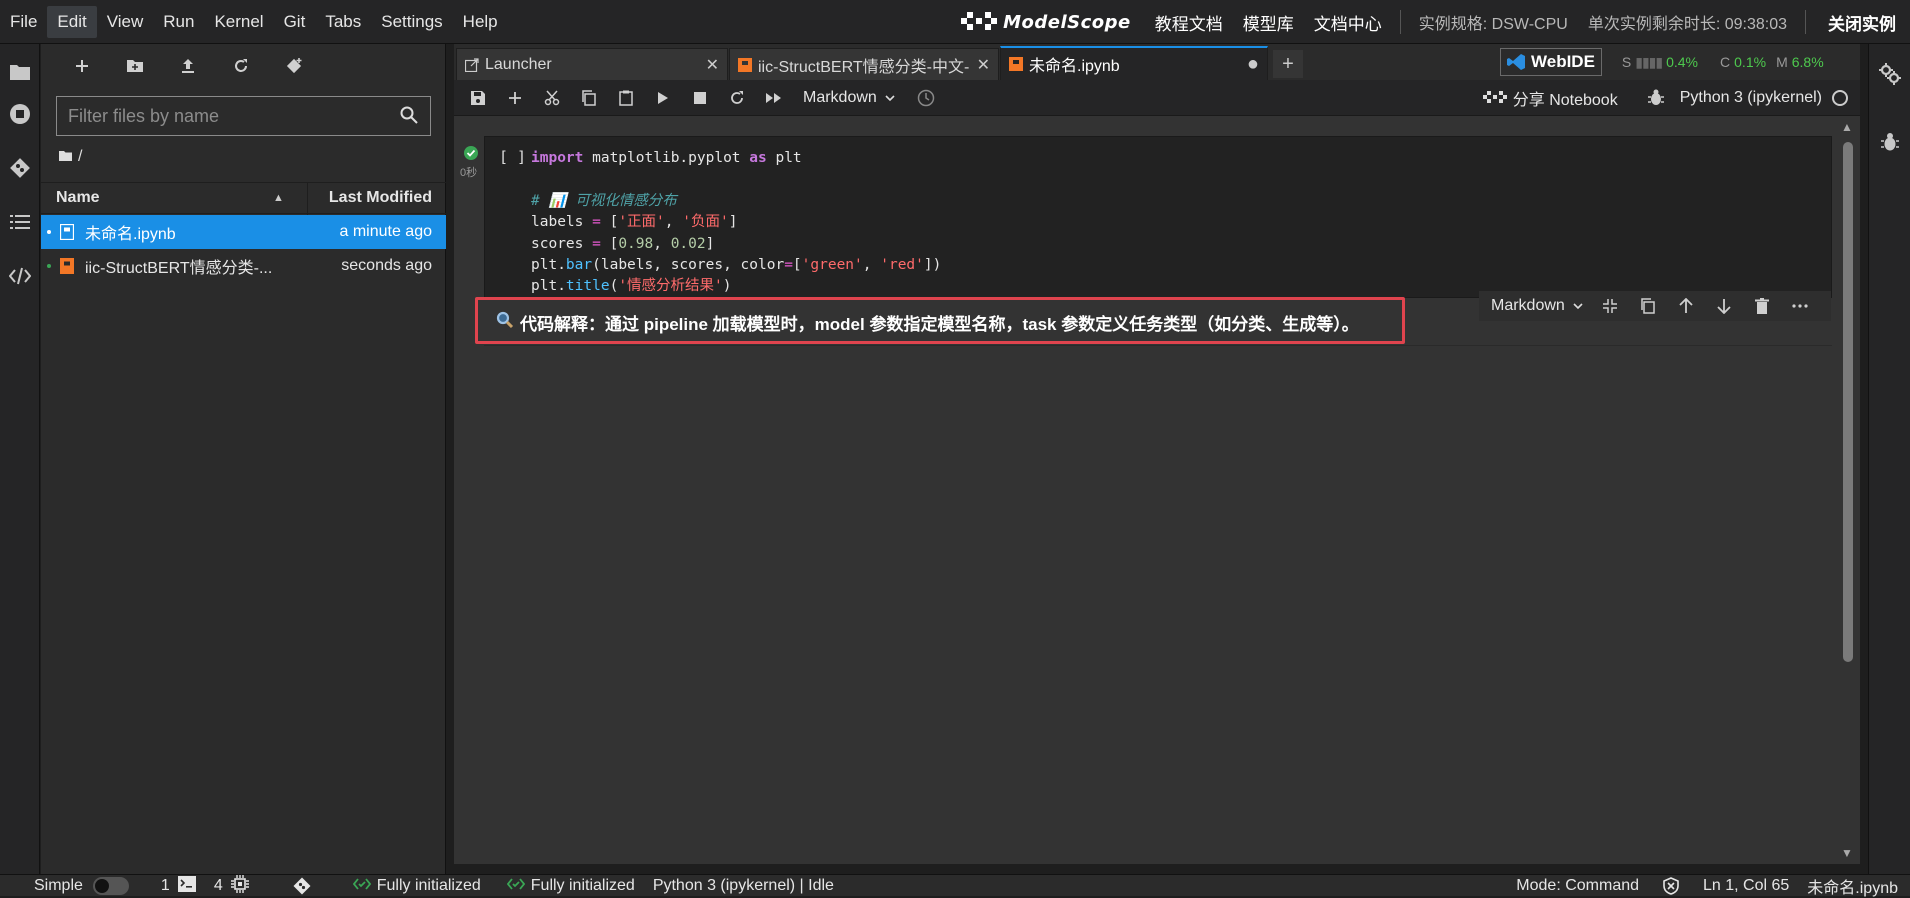 The height and width of the screenshot is (898, 1910). What do you see at coordinates (243, 232) in the screenshot?
I see `file-row: 未命名.ipynb a minute ago` at bounding box center [243, 232].